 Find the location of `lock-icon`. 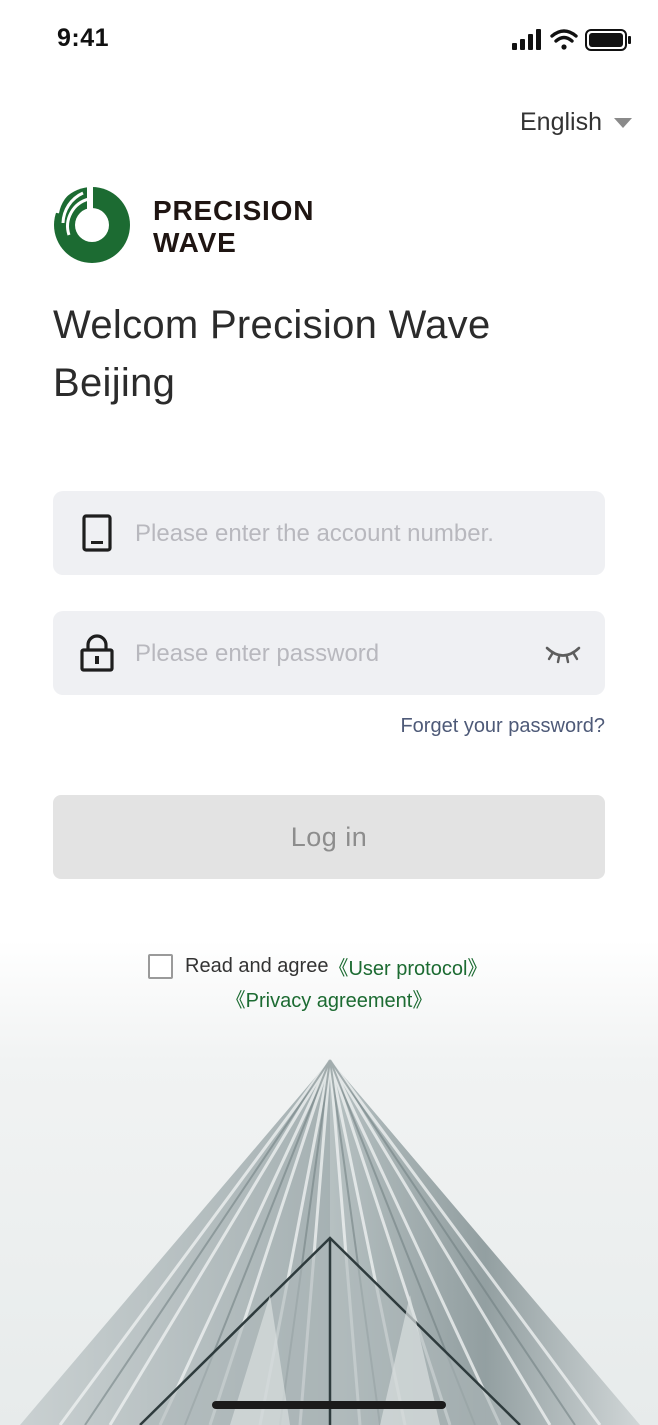

lock-icon is located at coordinates (97, 653).